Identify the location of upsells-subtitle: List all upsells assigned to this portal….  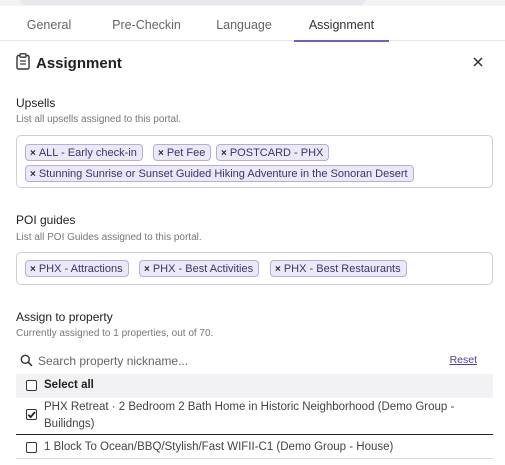
(99, 119).